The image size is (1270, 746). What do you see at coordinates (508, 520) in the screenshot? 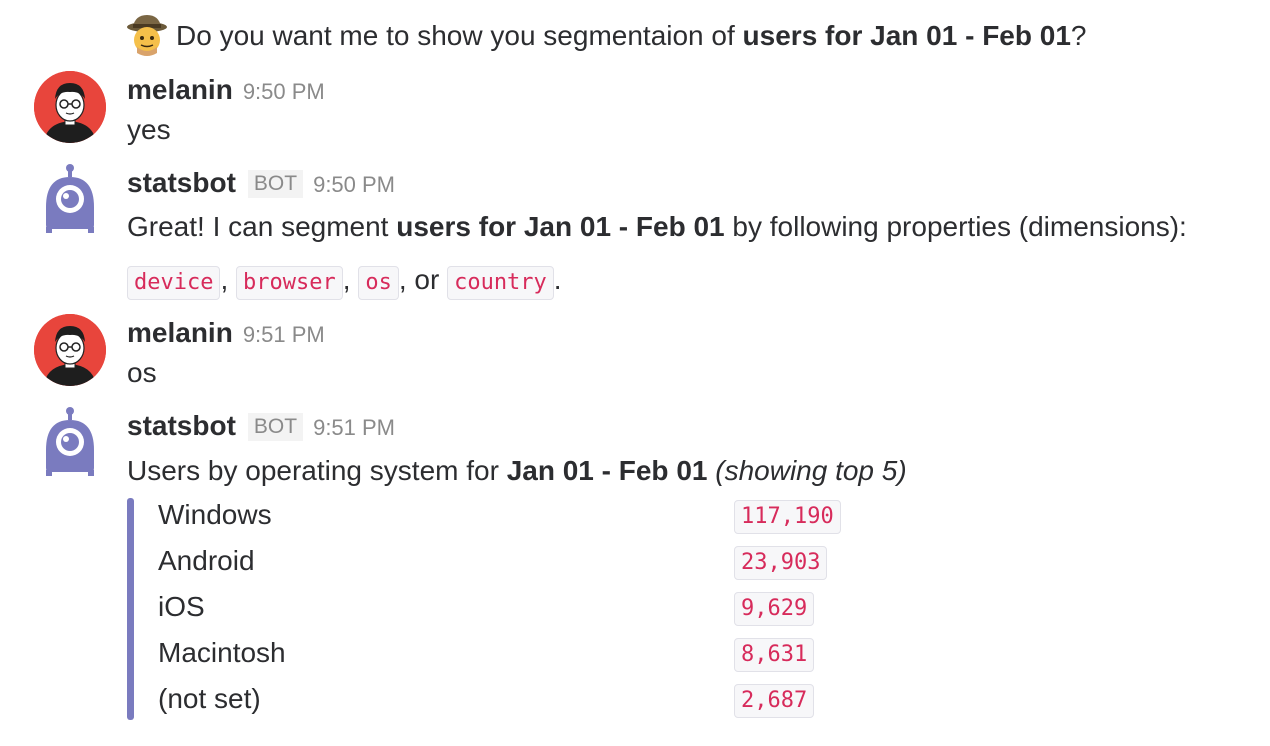
I see `table-row: Windows 117,190` at bounding box center [508, 520].